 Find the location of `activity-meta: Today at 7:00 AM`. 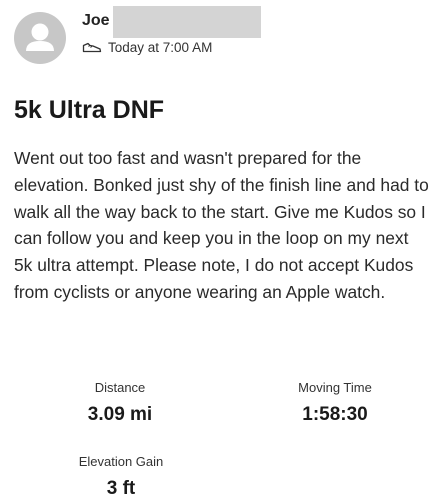

activity-meta: Today at 7:00 AM is located at coordinates (147, 47).